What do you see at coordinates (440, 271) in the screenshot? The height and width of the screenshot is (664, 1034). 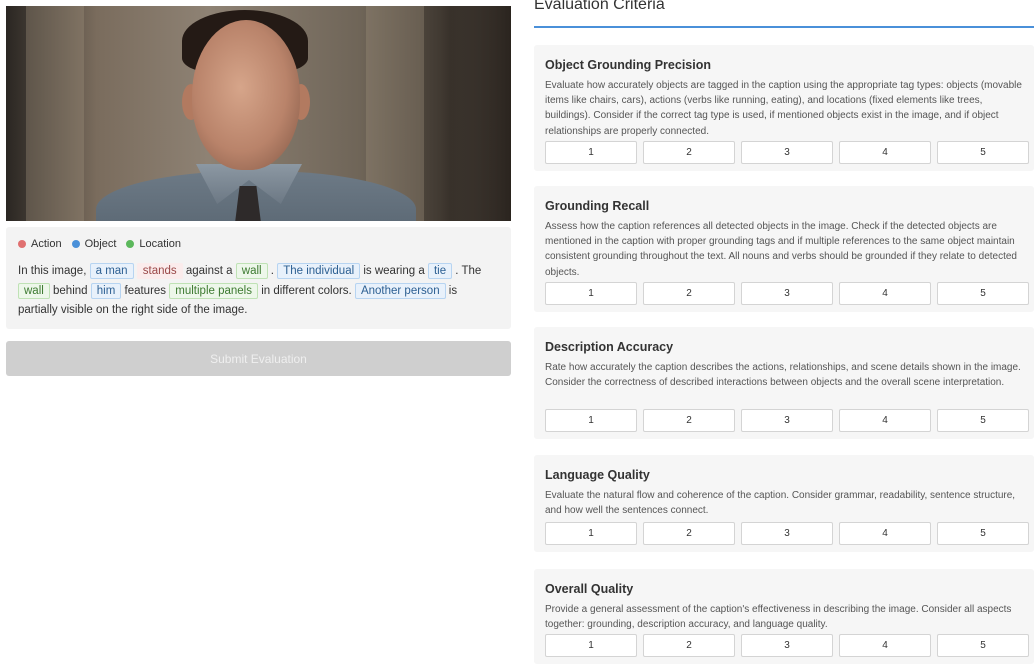 I see `object-tag: tie` at bounding box center [440, 271].